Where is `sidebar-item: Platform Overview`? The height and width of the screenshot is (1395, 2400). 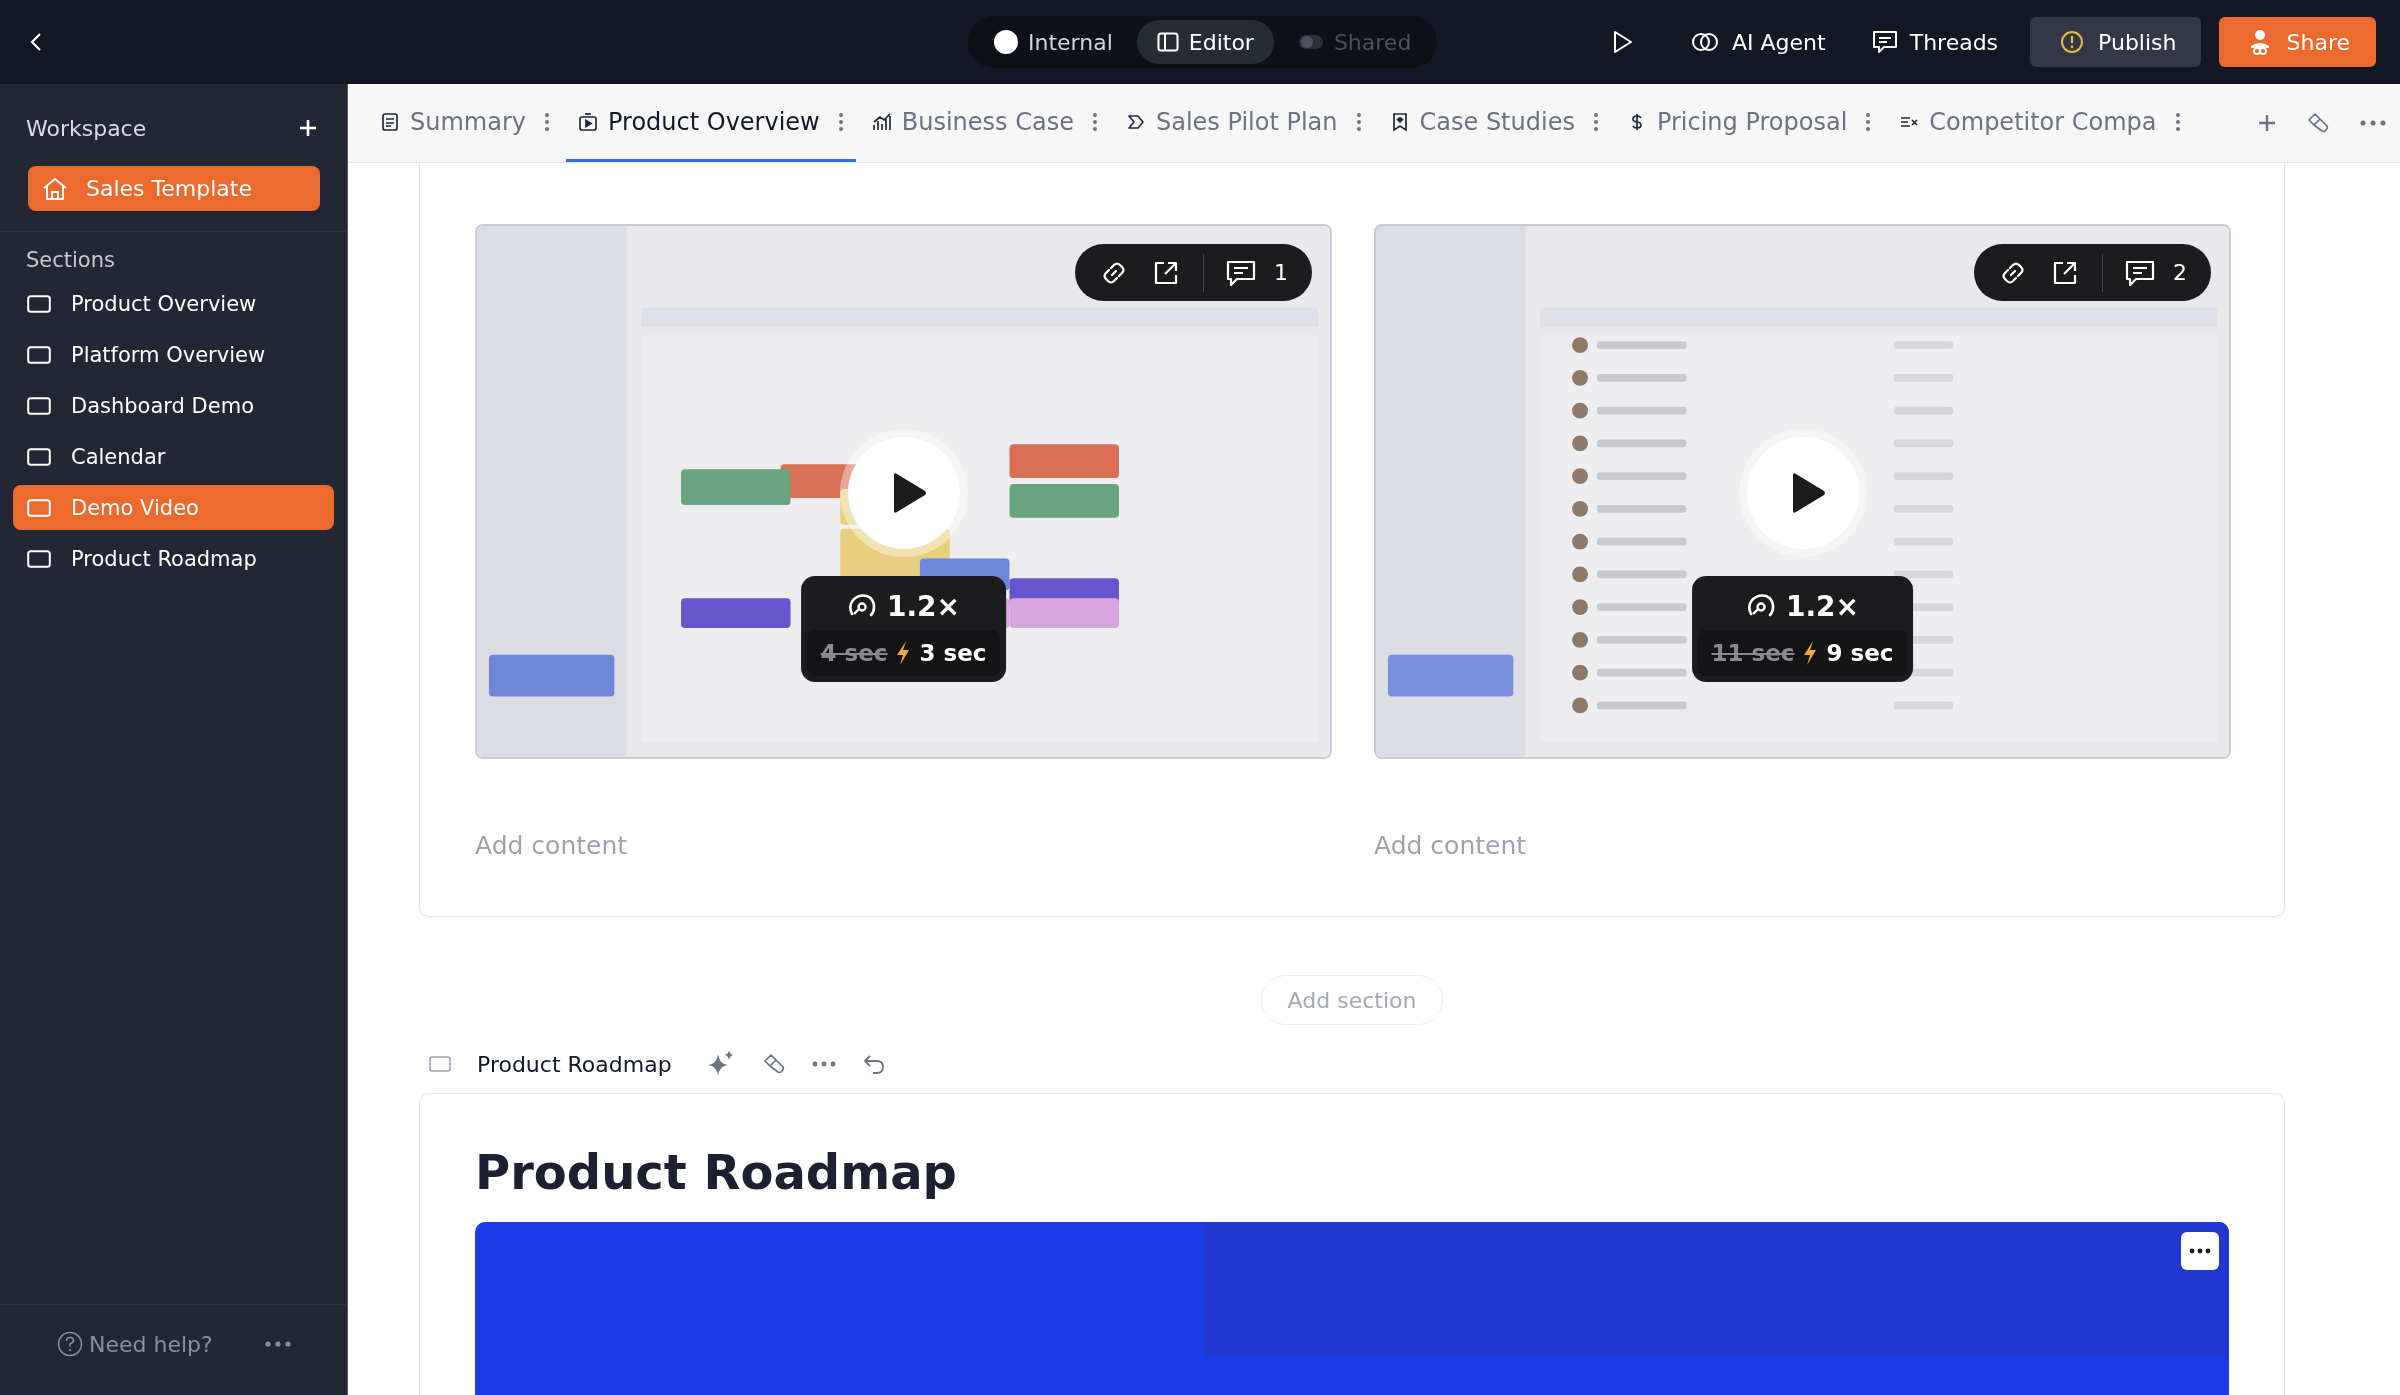 sidebar-item: Platform Overview is located at coordinates (173, 354).